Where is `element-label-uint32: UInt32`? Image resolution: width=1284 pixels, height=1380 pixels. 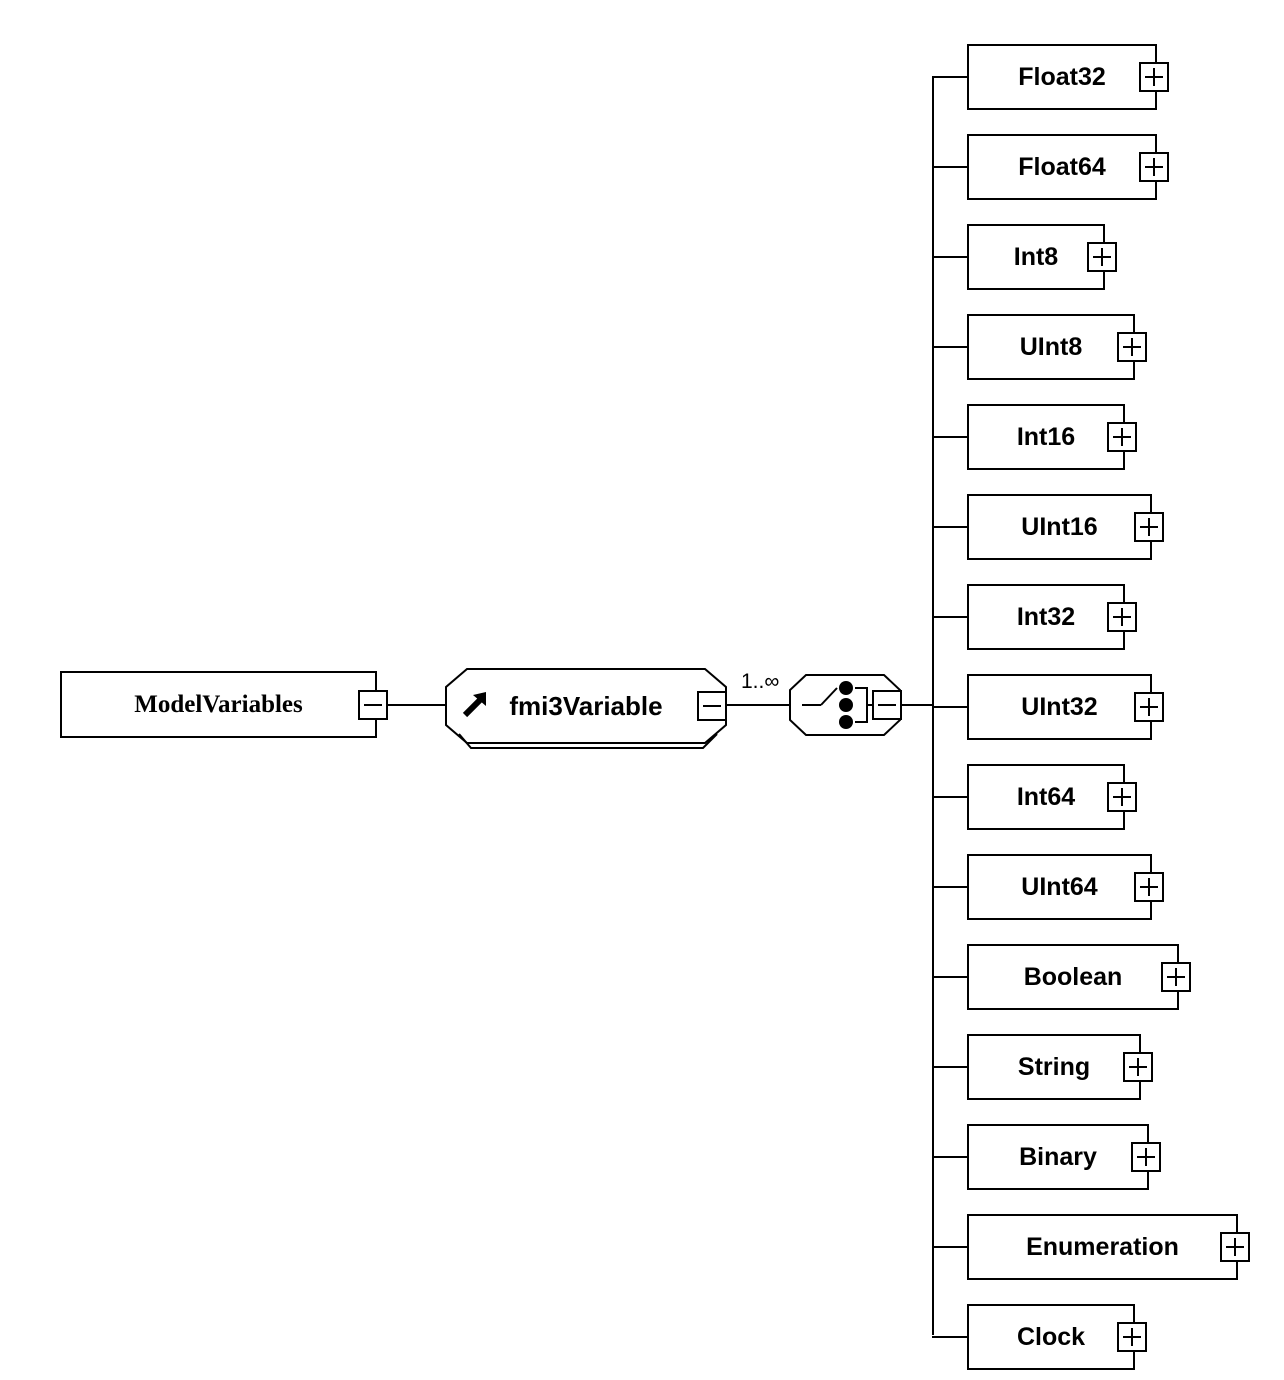 element-label-uint32: UInt32 is located at coordinates (1059, 706).